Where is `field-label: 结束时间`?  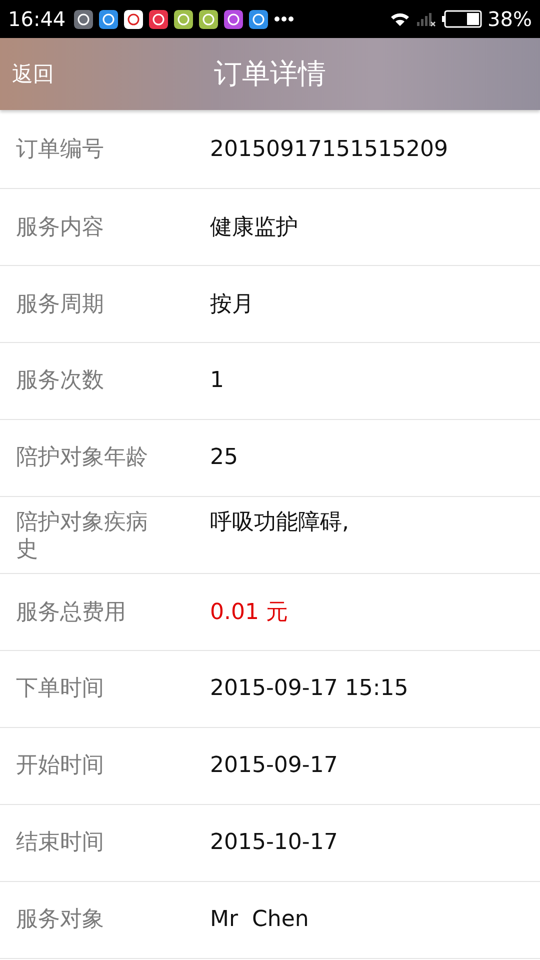 field-label: 结束时间 is located at coordinates (60, 843).